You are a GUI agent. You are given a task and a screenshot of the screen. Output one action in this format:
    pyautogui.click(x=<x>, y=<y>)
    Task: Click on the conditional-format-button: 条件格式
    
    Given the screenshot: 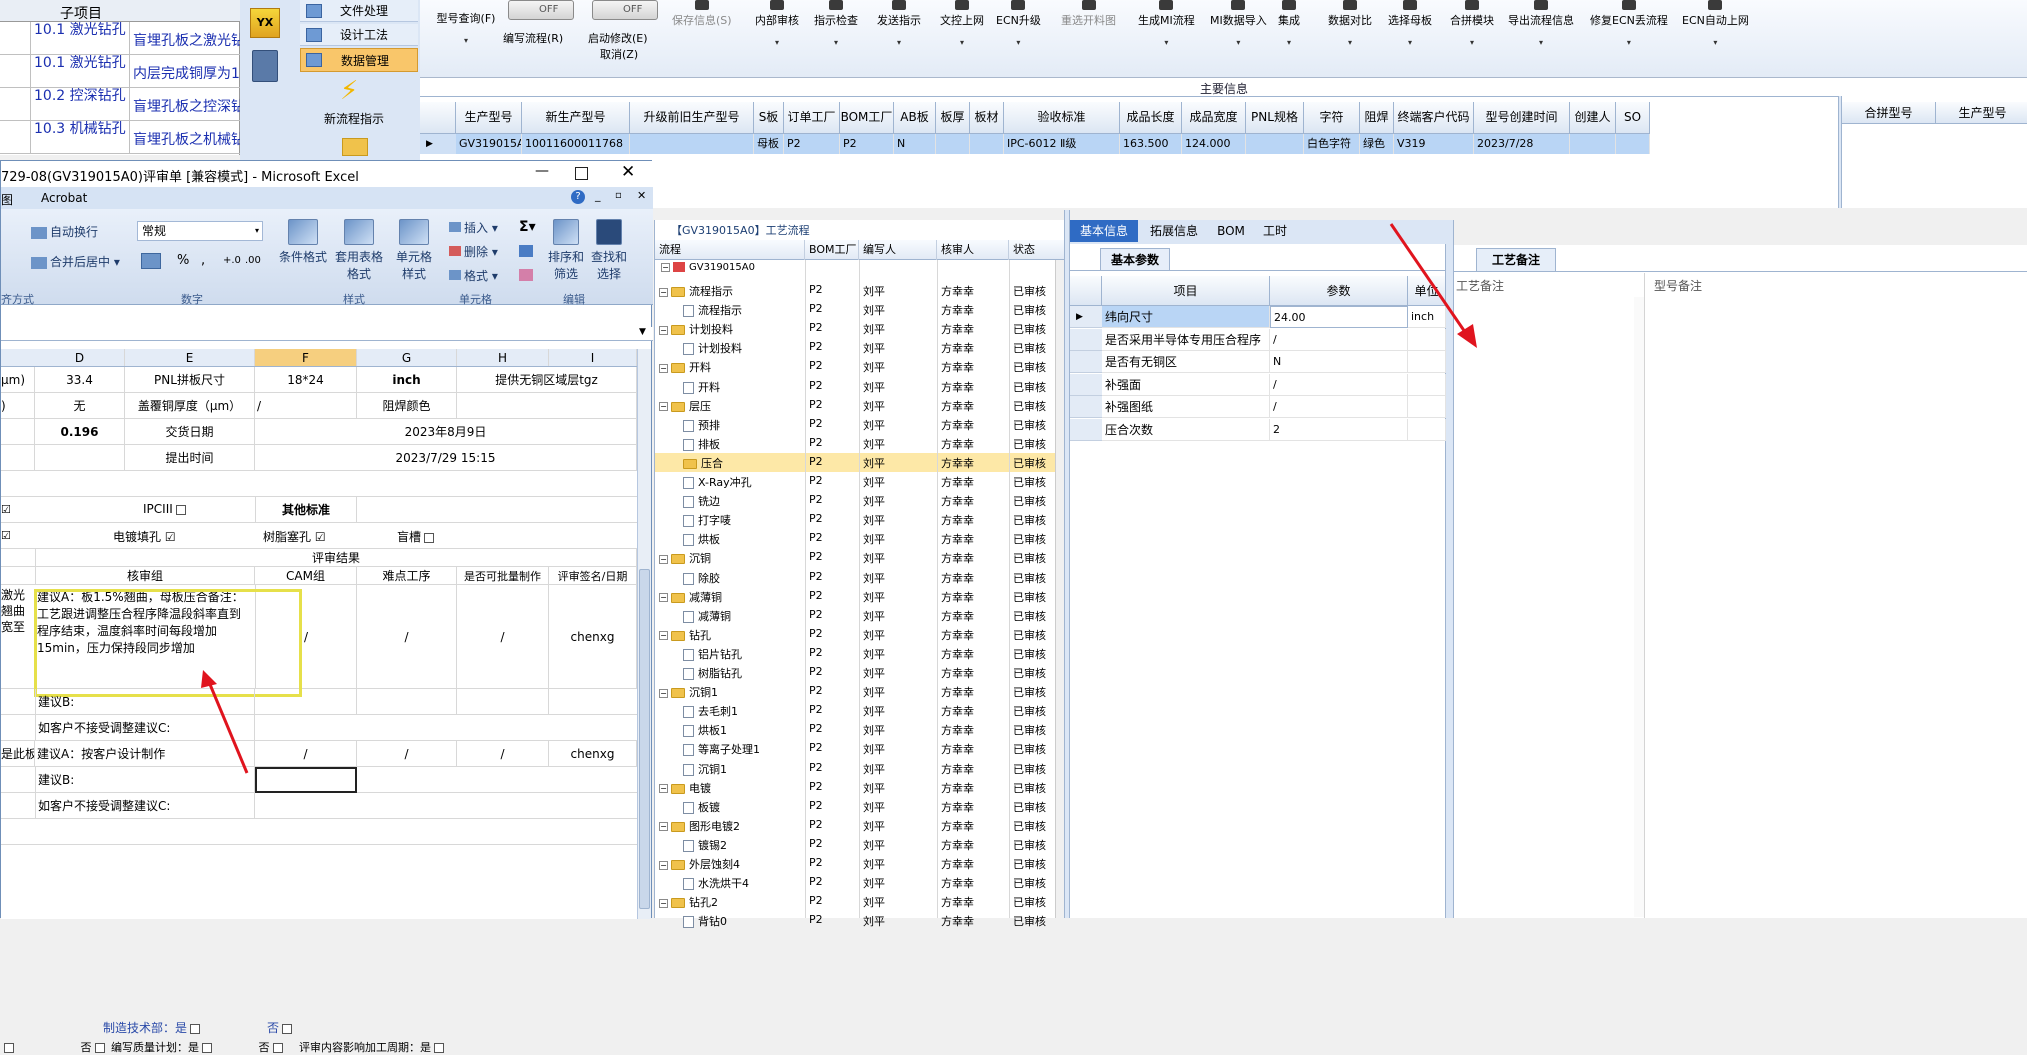 What is the action you would take?
    pyautogui.click(x=303, y=242)
    